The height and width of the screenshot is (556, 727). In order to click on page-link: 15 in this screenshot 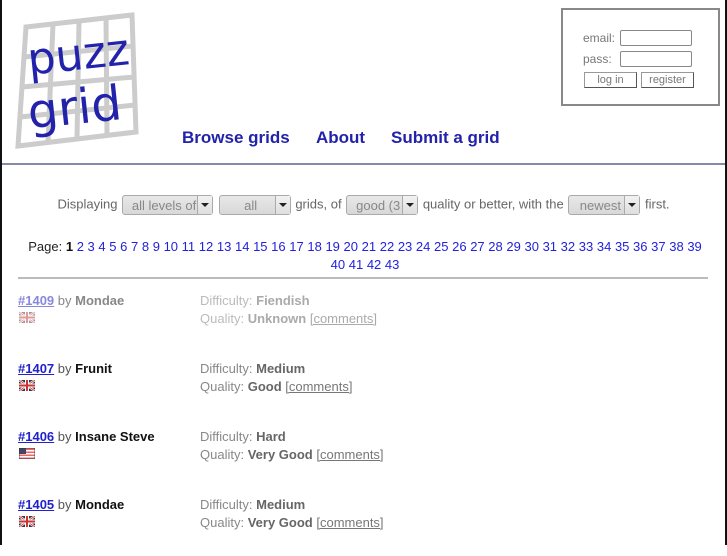, I will do `click(260, 246)`.